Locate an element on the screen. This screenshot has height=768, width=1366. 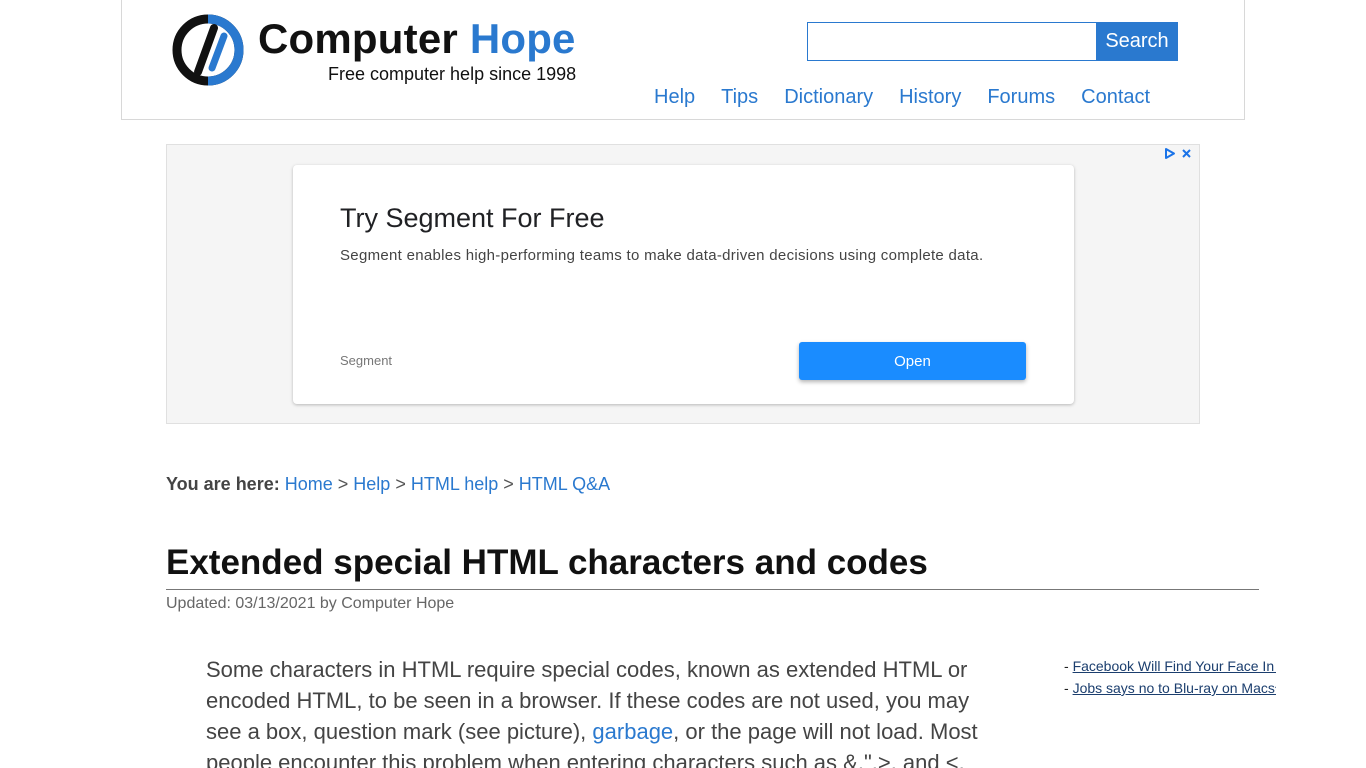
ad-close-icon is located at coordinates (1186, 153).